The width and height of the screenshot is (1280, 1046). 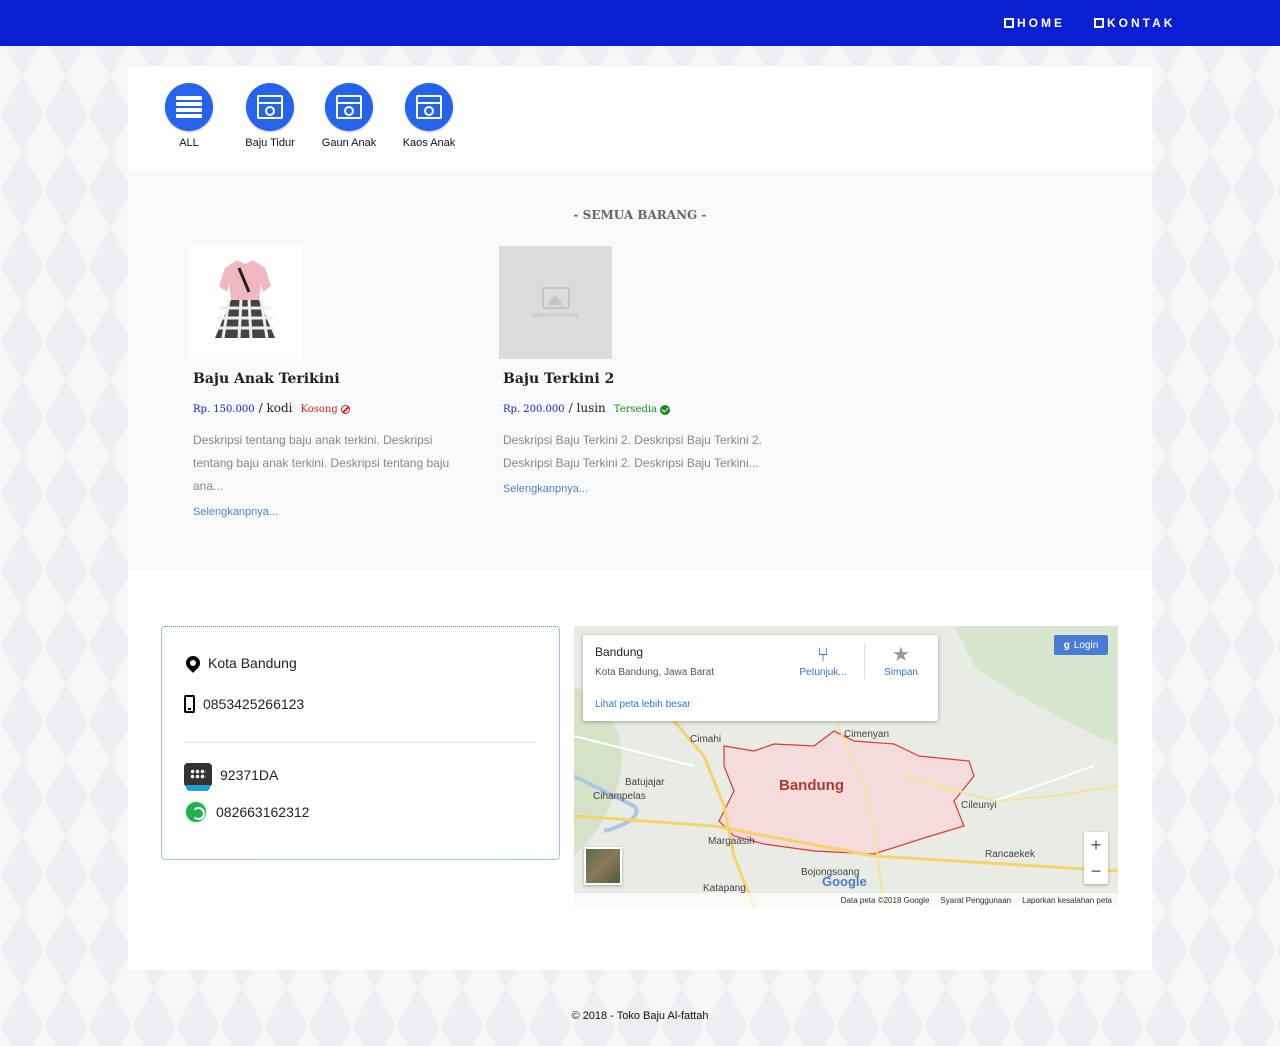 What do you see at coordinates (867, 734) in the screenshot?
I see `map-place-label: Cimenyan` at bounding box center [867, 734].